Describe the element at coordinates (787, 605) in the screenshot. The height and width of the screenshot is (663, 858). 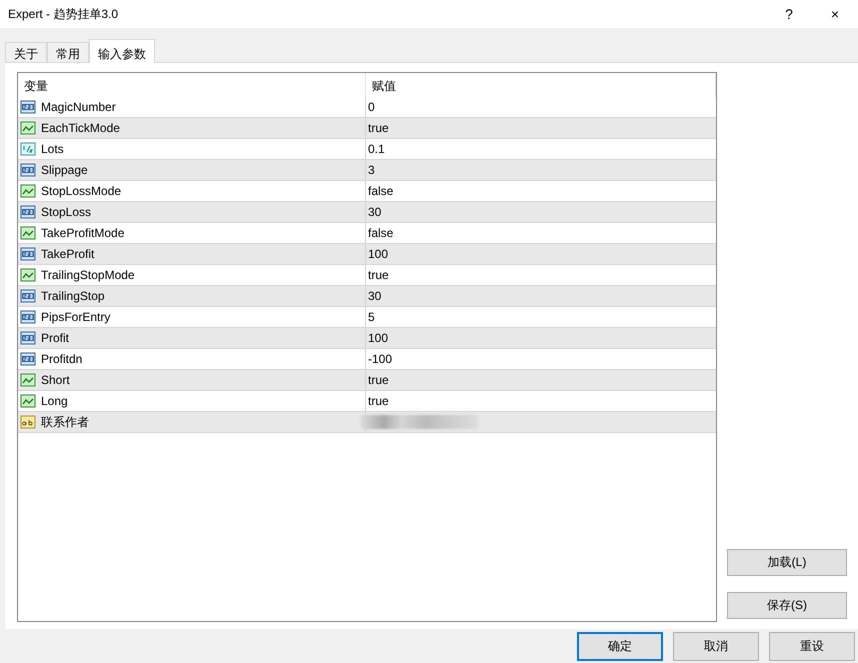
I see `side-button: 保存(S)` at that location.